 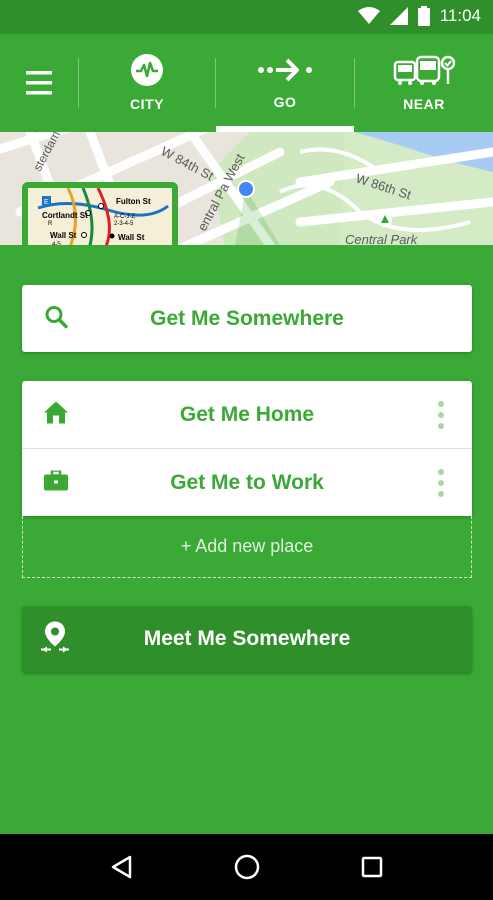 I want to click on tab-near-label: NEAR, so click(x=424, y=104).